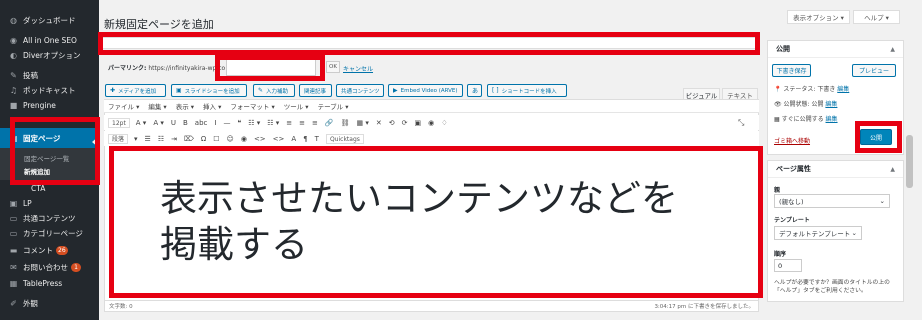  I want to click on toolbar-button-icon: ✕, so click(379, 123).